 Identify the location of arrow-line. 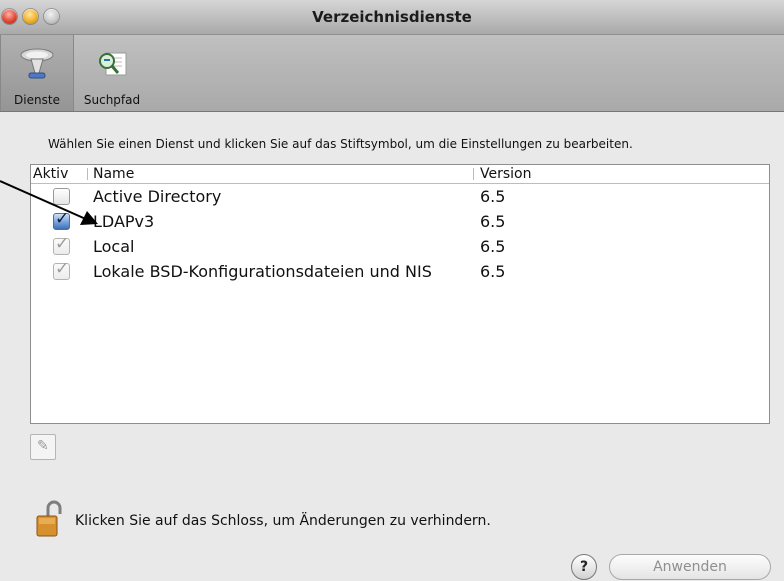
(44, 200).